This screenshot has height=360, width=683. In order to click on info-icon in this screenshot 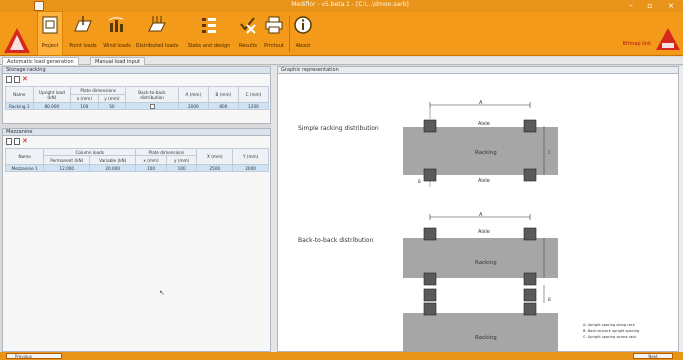, I will do `click(303, 25)`.